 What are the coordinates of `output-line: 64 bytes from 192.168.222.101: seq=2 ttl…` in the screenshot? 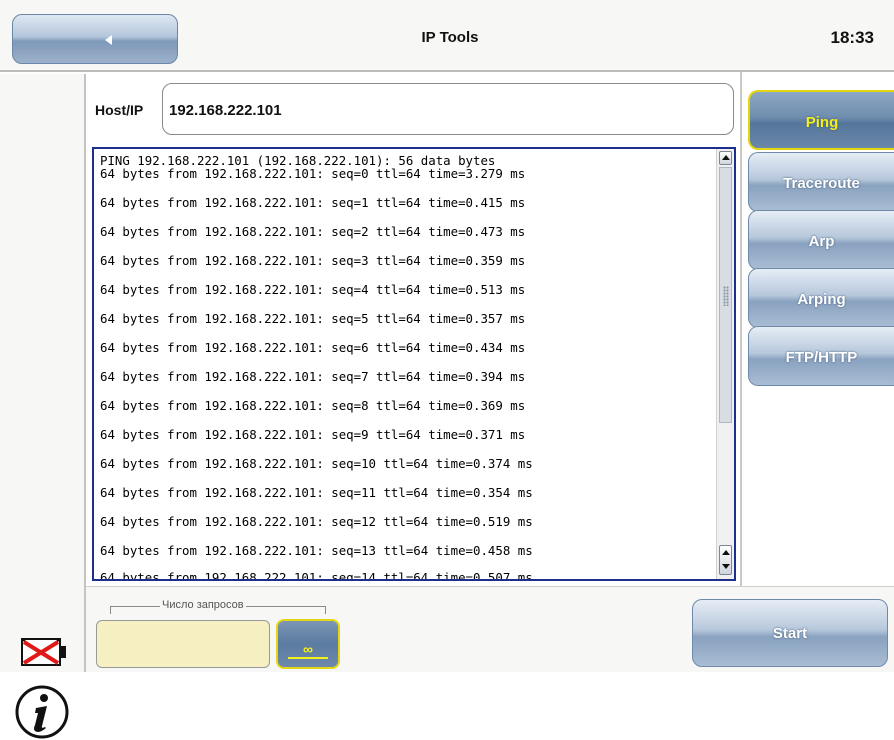 It's located at (313, 231).